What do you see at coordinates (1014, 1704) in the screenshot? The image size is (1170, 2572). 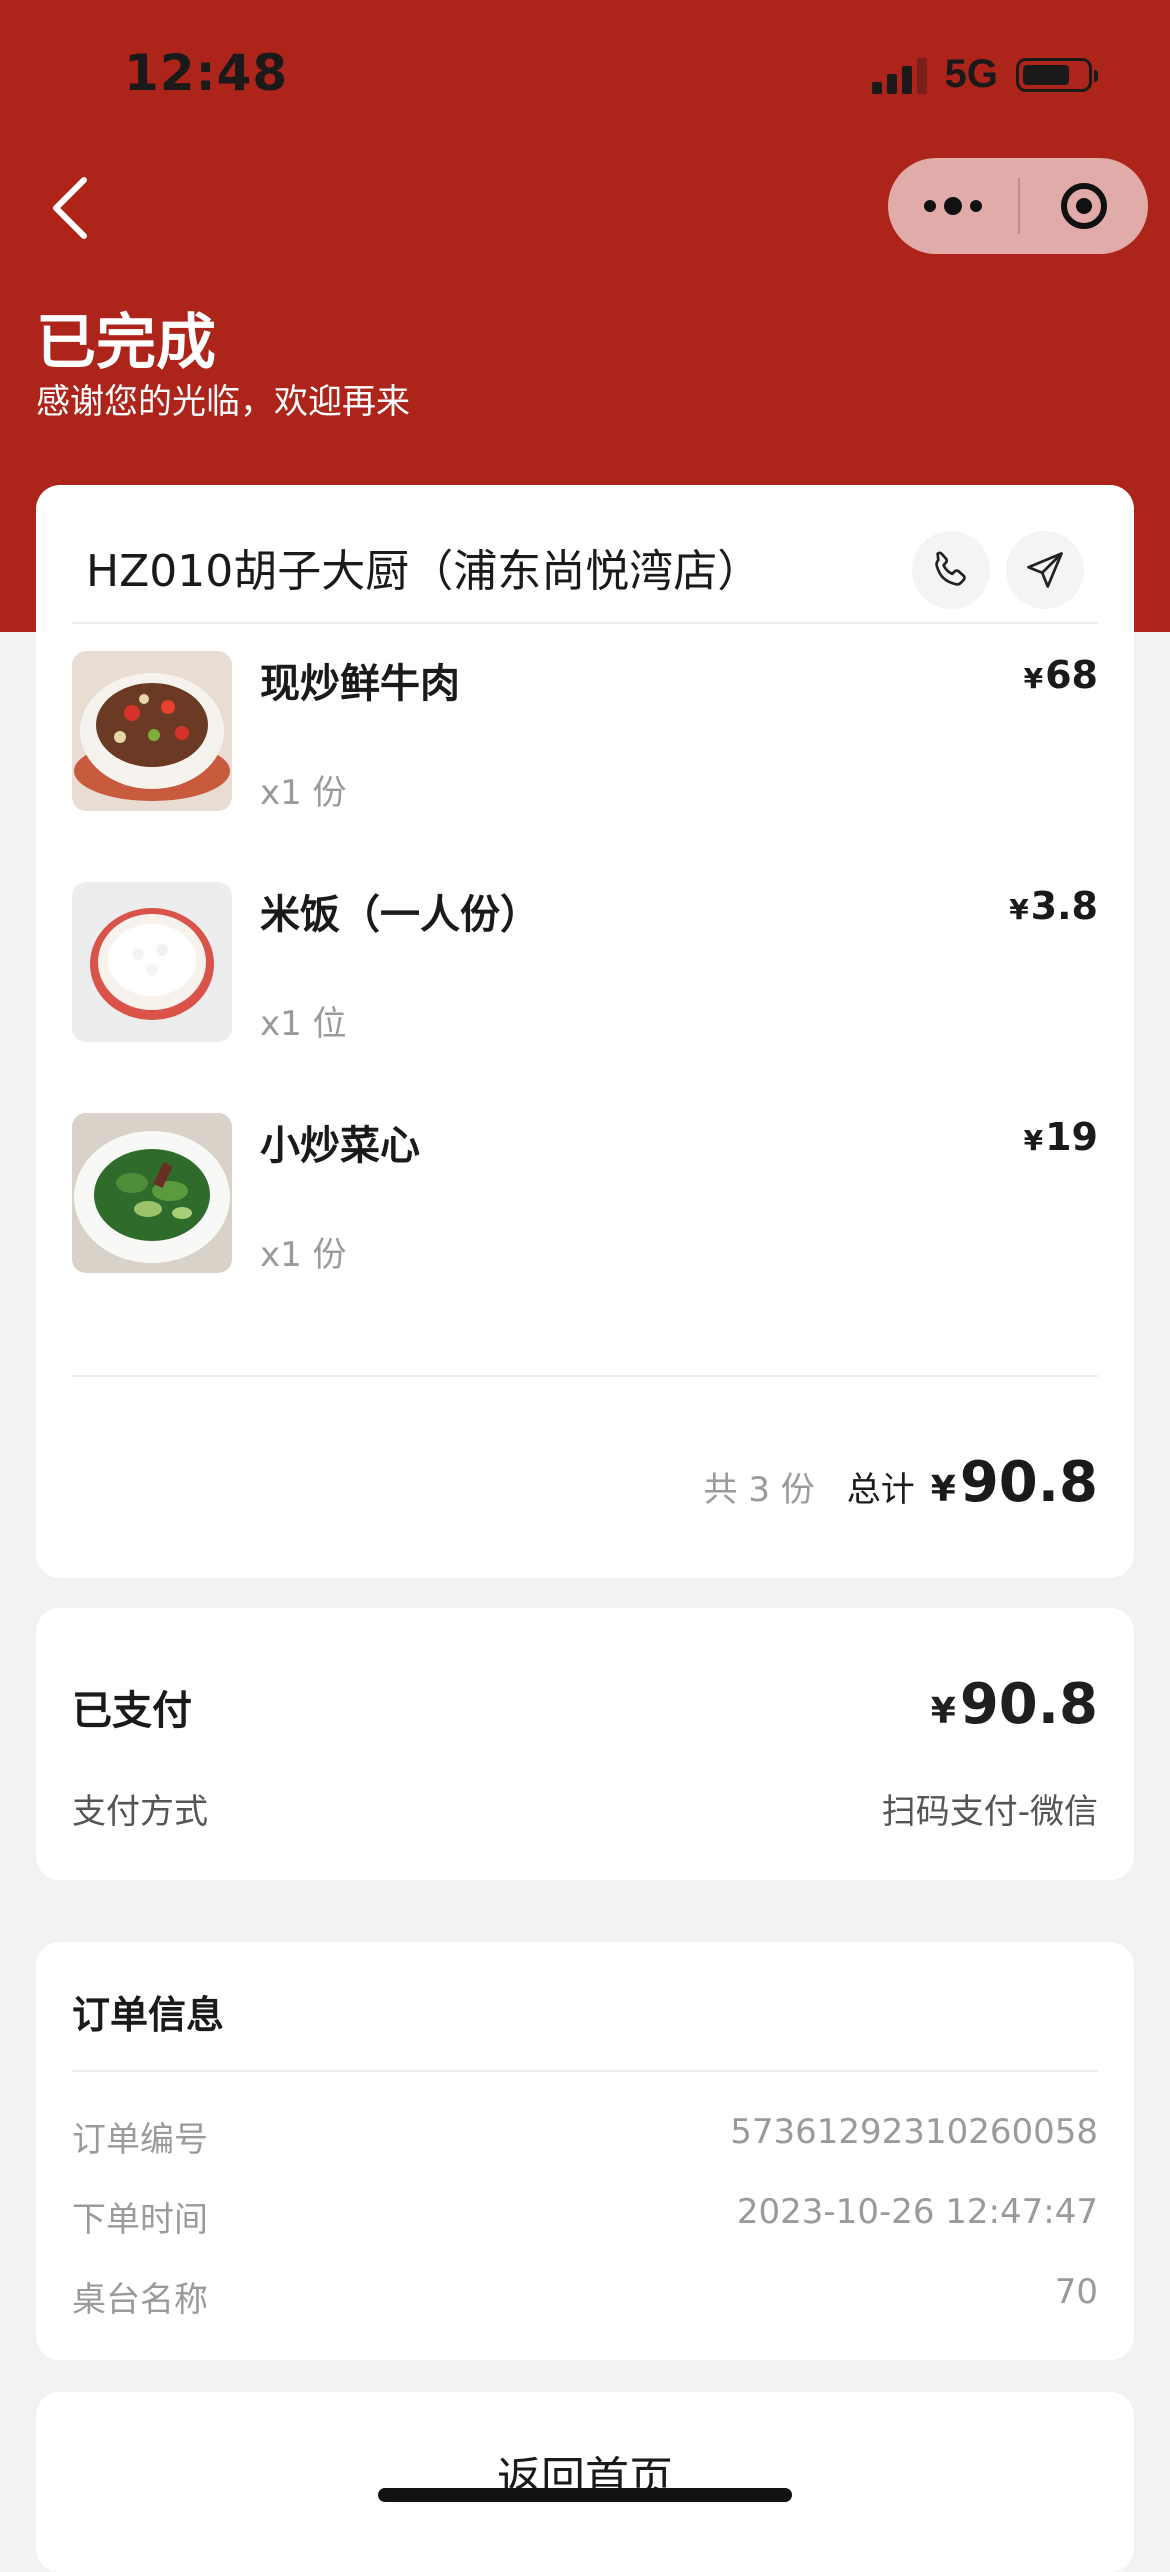 I see `paid-amount: ¥ 90.8` at bounding box center [1014, 1704].